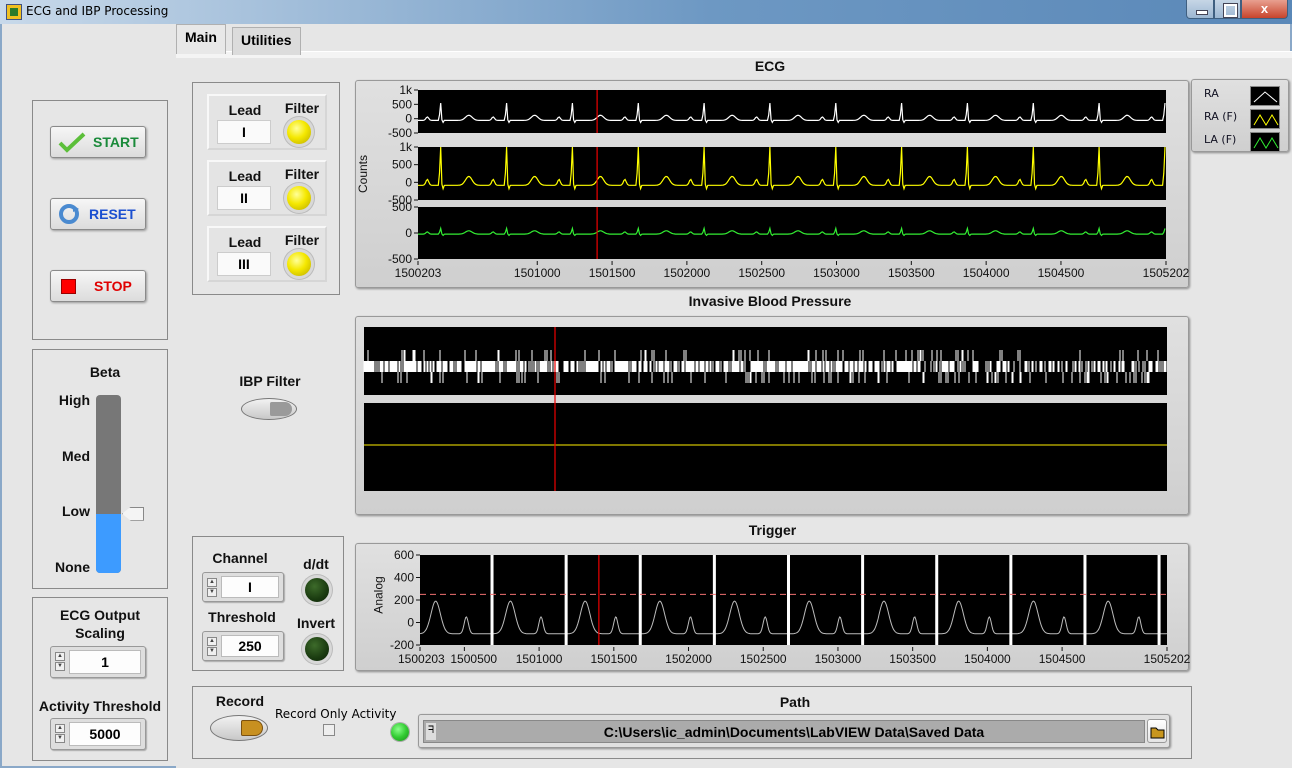 The image size is (1292, 768). Describe the element at coordinates (105, 372) in the screenshot. I see `beta-label: Beta` at that location.